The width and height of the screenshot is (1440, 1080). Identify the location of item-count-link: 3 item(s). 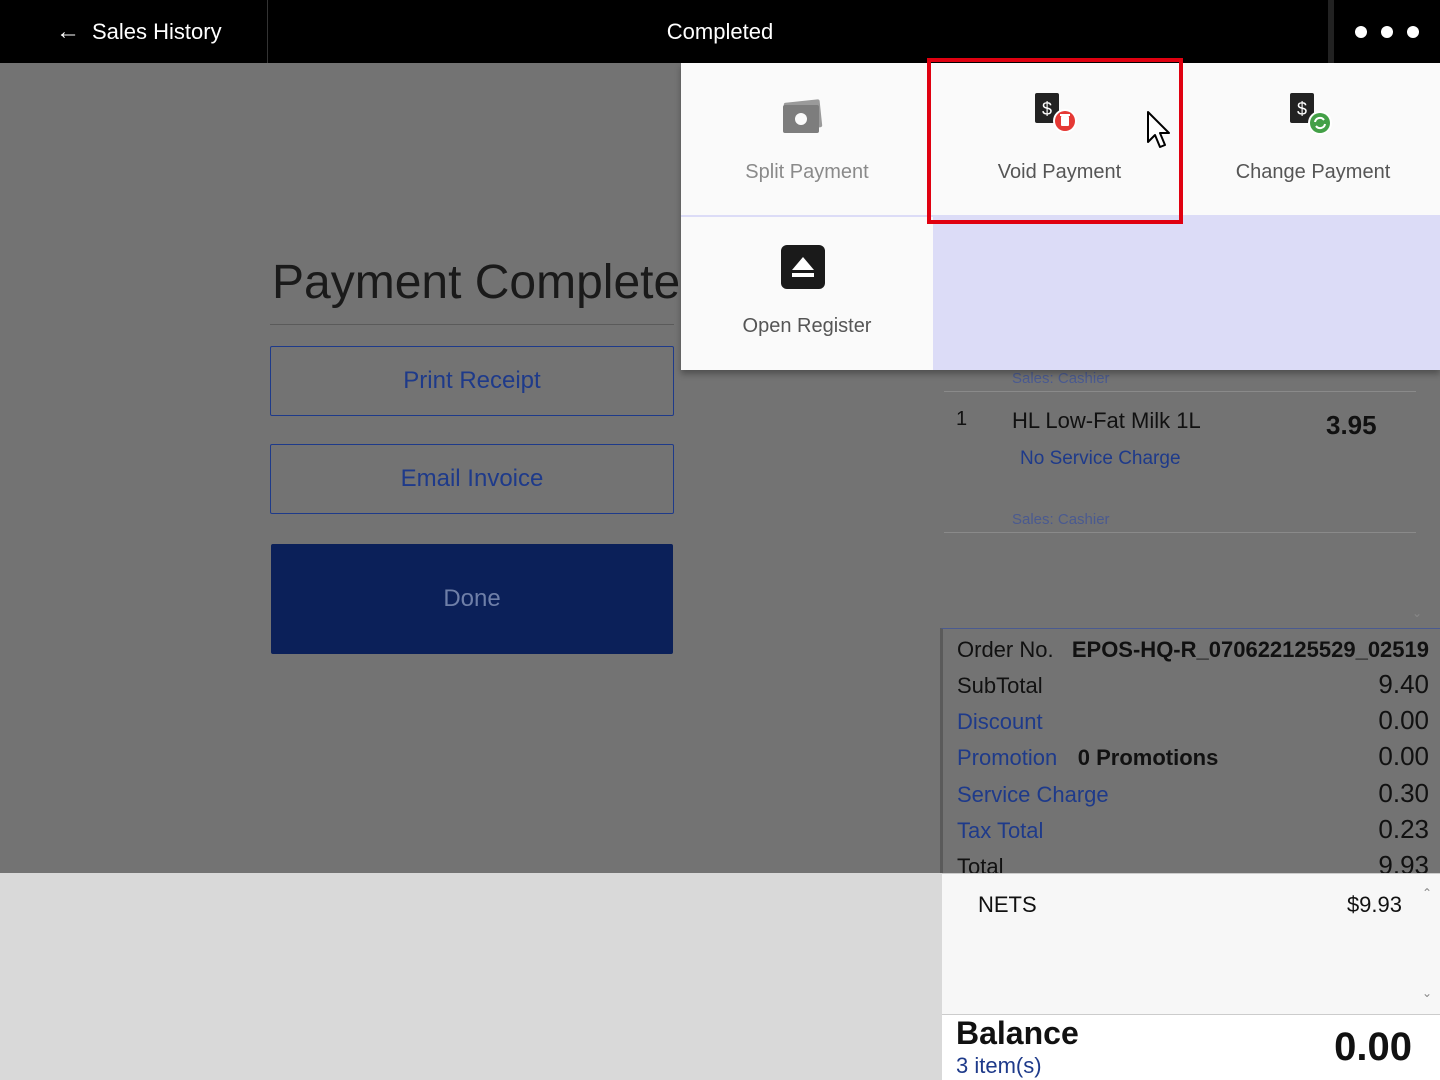
(999, 1066).